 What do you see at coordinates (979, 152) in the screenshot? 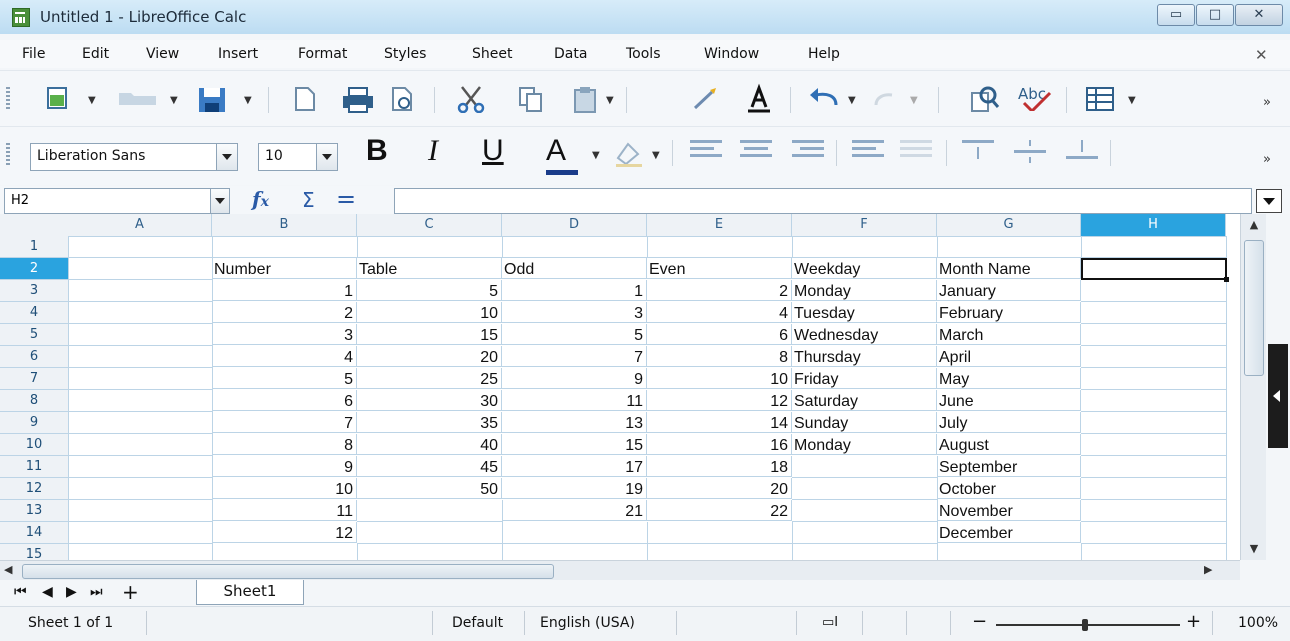
I see `align-top-icon` at bounding box center [979, 152].